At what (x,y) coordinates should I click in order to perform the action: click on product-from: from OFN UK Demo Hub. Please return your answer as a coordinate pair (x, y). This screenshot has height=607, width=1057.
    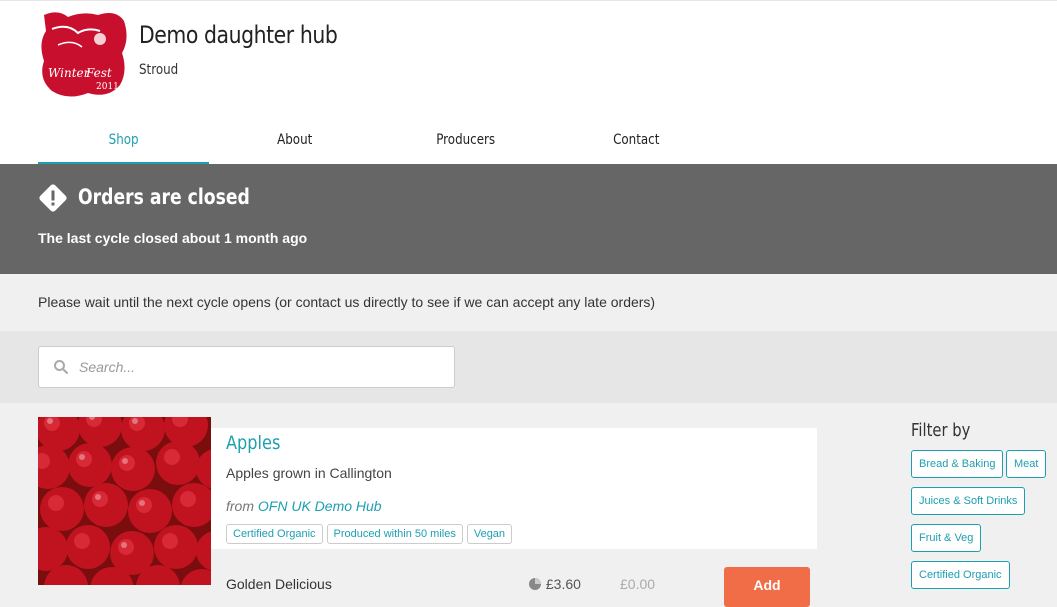
    Looking at the image, I should click on (304, 506).